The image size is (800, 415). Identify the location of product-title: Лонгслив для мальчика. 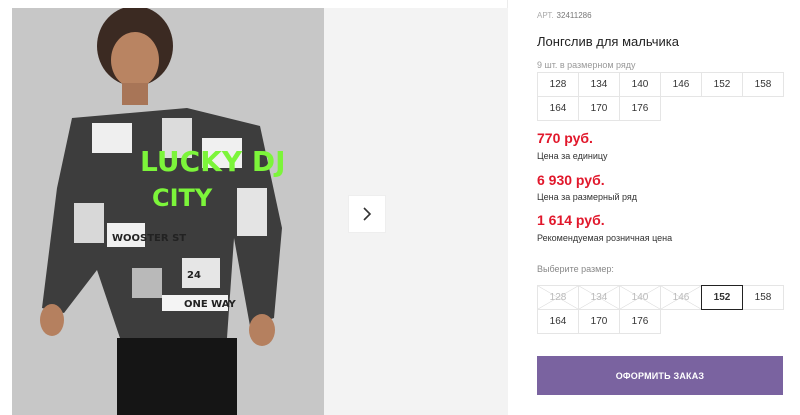
(608, 41).